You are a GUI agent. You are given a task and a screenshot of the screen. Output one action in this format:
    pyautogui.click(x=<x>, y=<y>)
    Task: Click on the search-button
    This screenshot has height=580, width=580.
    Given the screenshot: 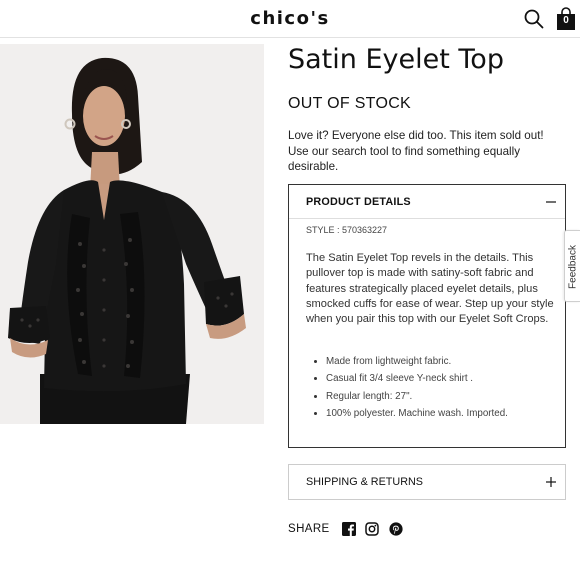 What is the action you would take?
    pyautogui.click(x=534, y=19)
    